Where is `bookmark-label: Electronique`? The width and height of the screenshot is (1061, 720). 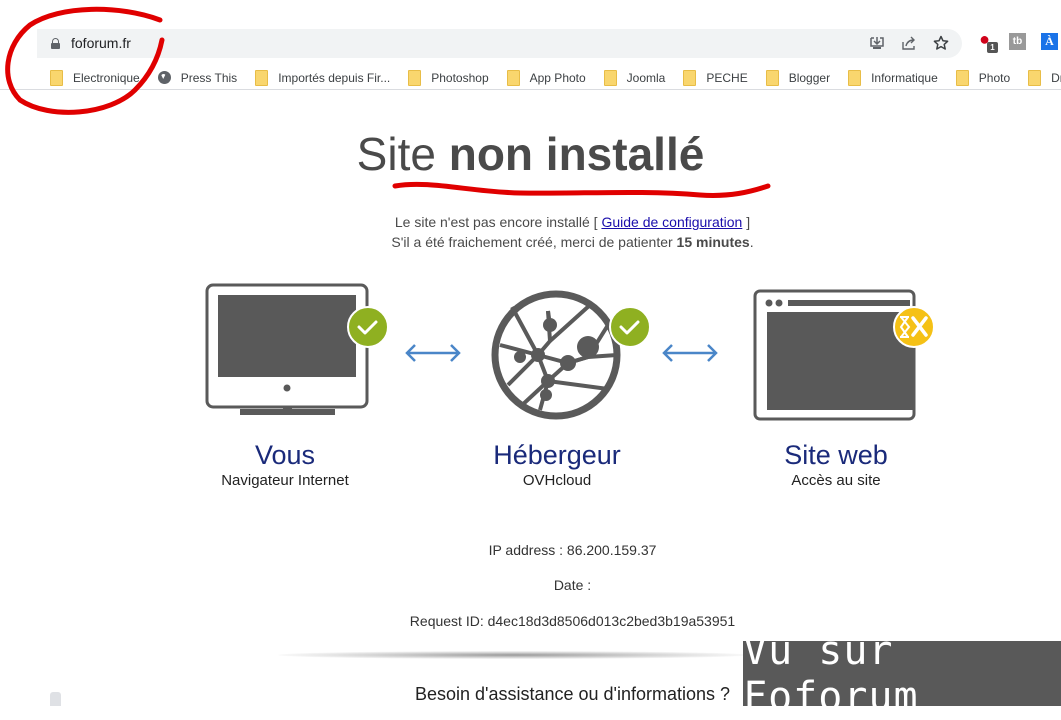 bookmark-label: Electronique is located at coordinates (106, 77).